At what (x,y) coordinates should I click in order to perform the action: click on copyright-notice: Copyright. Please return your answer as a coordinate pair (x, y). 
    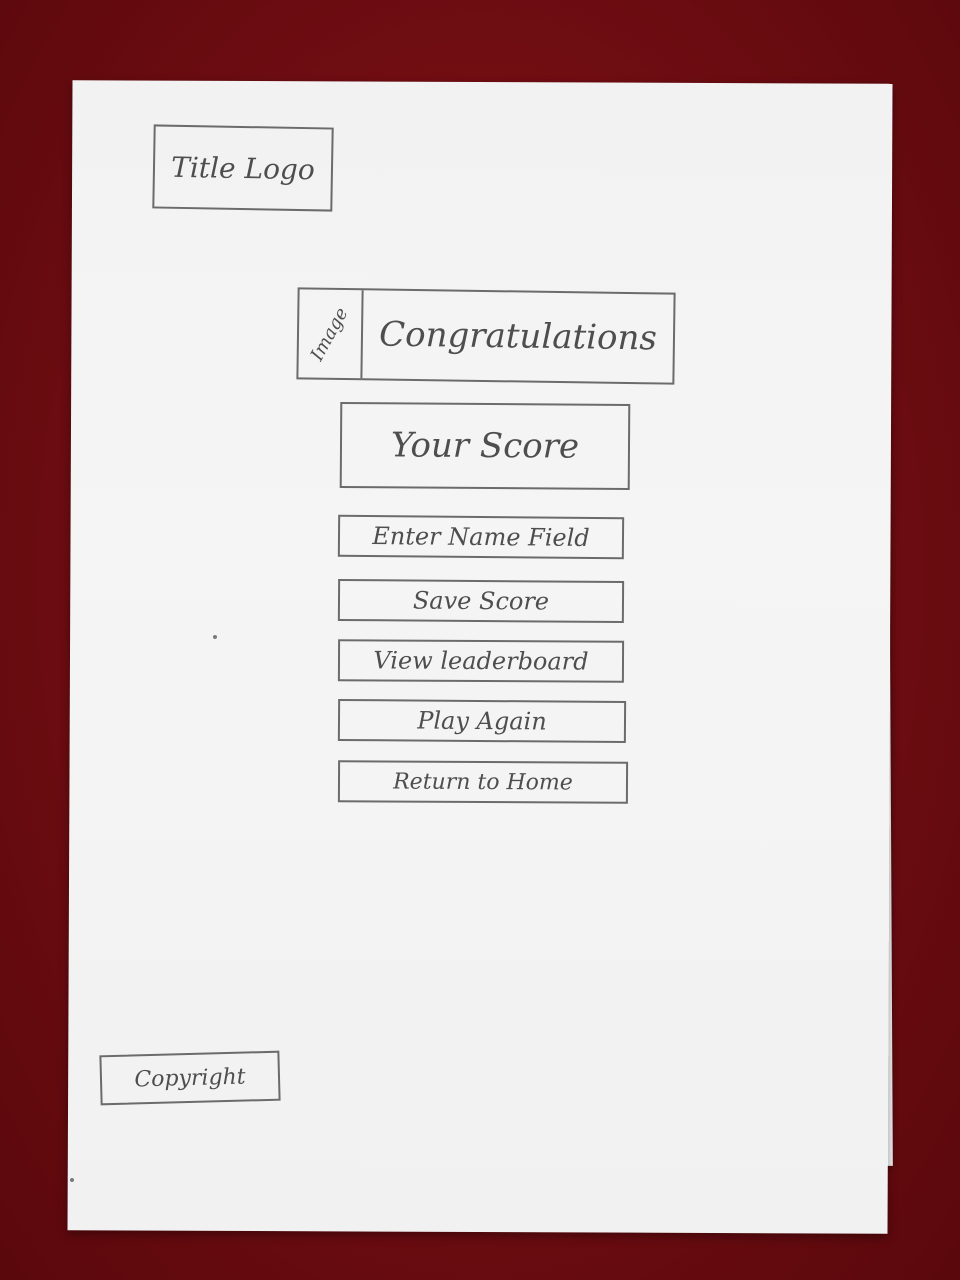
    Looking at the image, I should click on (190, 1078).